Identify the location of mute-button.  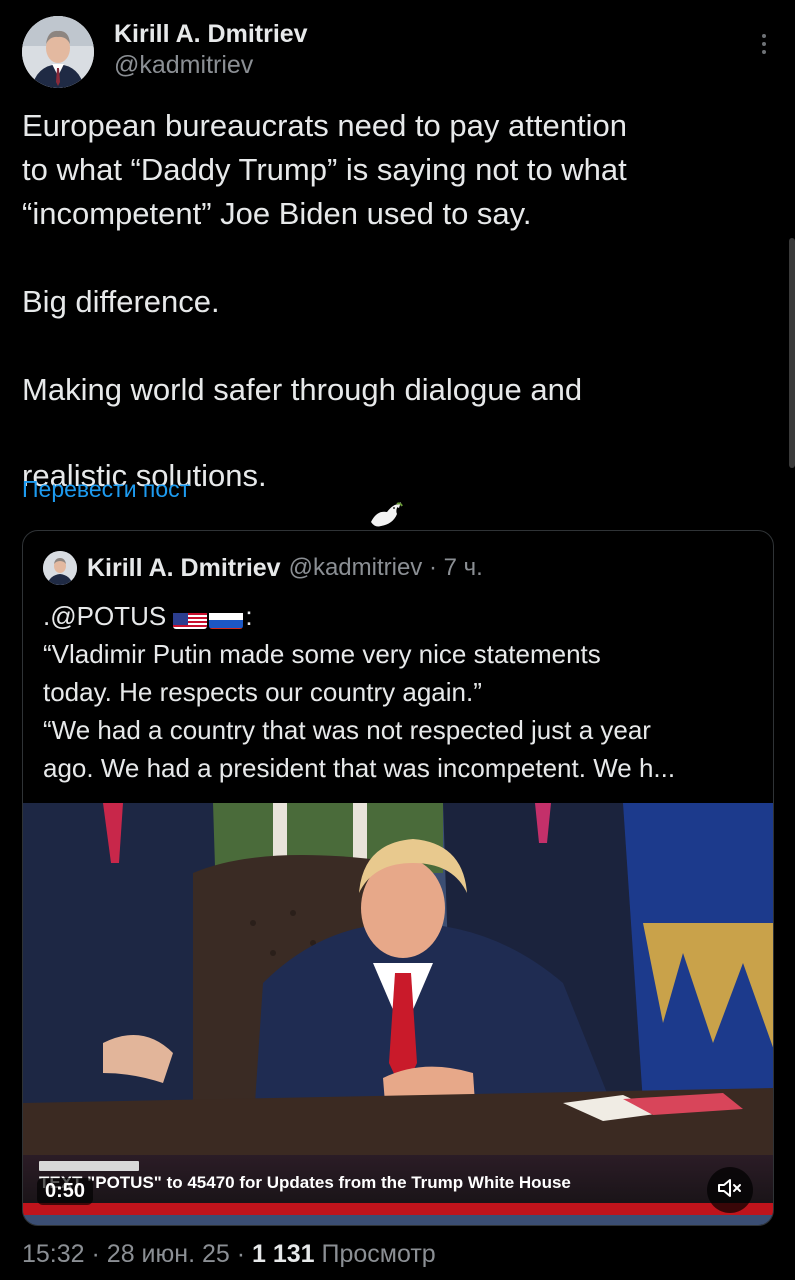
(730, 1190).